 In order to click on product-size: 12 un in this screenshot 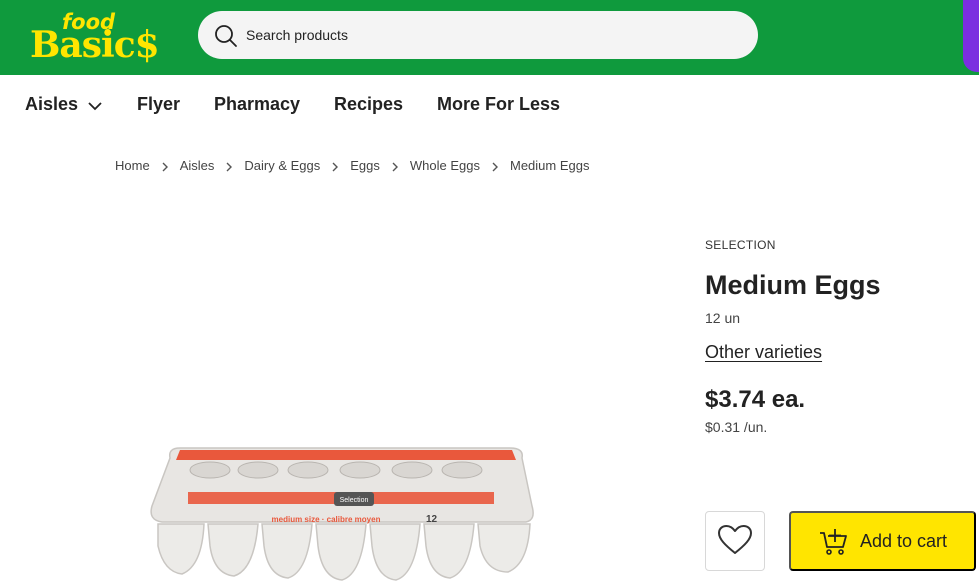, I will do `click(723, 318)`.